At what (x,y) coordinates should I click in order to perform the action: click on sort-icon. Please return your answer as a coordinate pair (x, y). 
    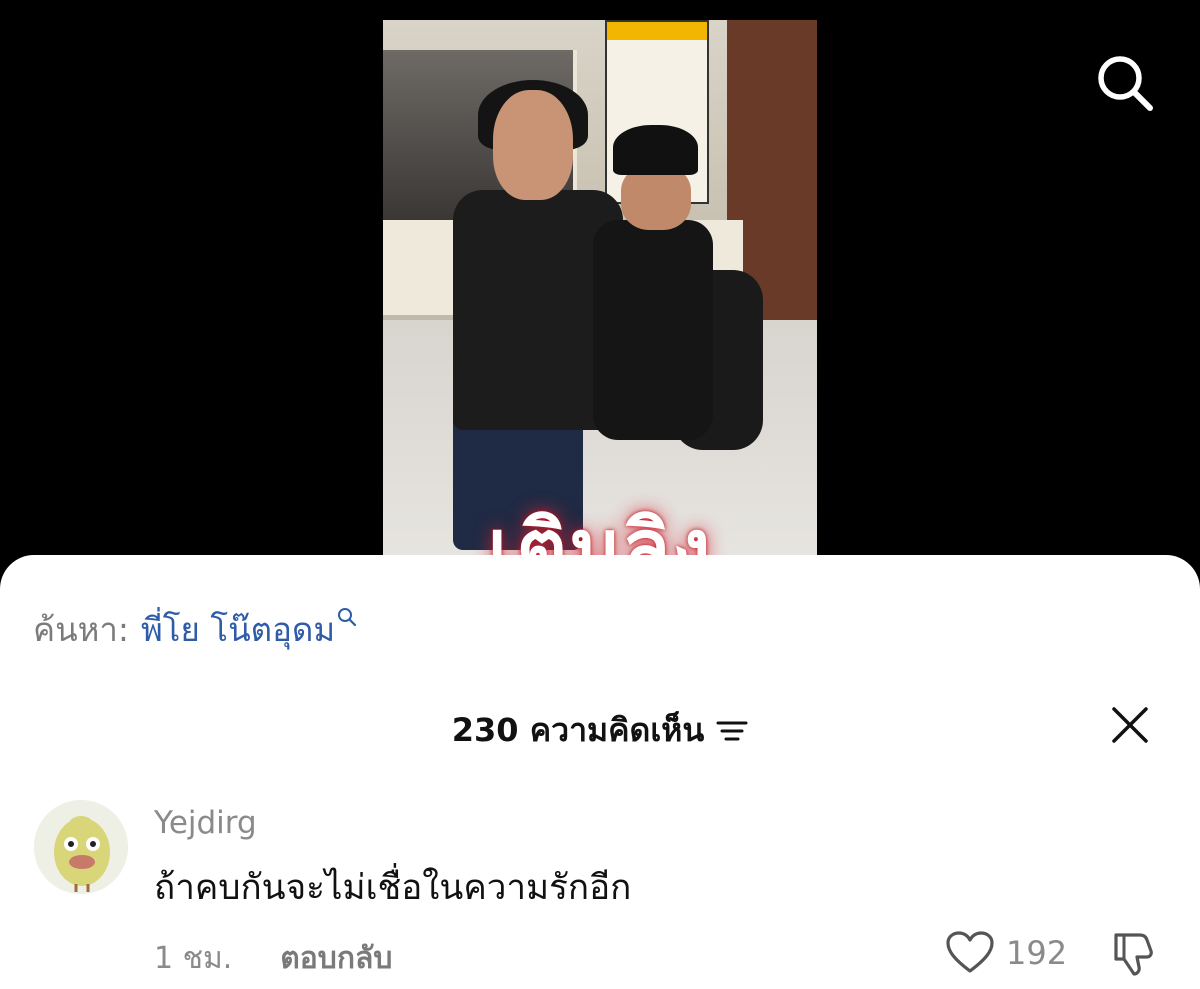
    Looking at the image, I should click on (732, 731).